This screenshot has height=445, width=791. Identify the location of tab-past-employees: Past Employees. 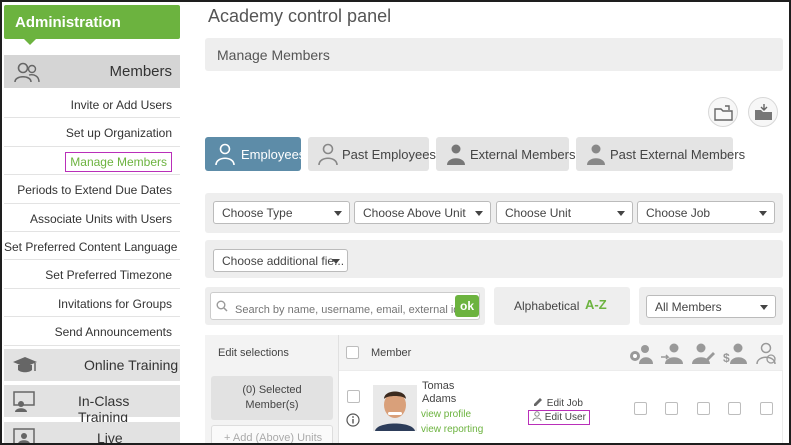
(372, 154).